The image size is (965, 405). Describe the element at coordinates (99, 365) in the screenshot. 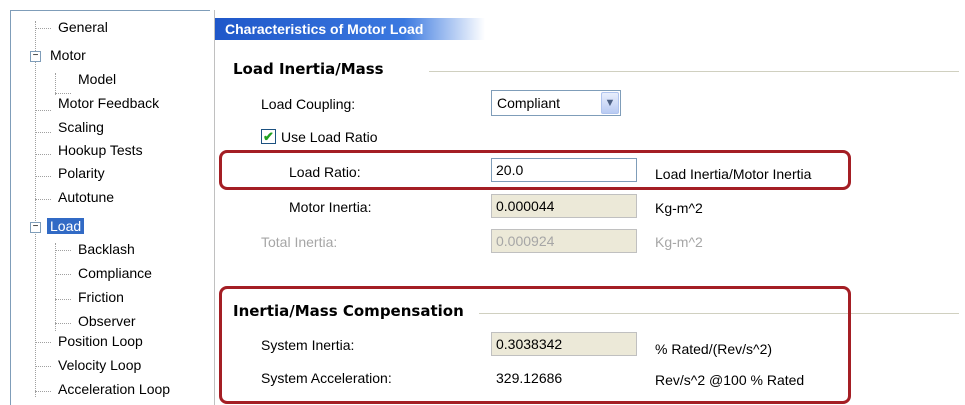

I see `tree-item-velocity-loop: Velocity Loop` at that location.